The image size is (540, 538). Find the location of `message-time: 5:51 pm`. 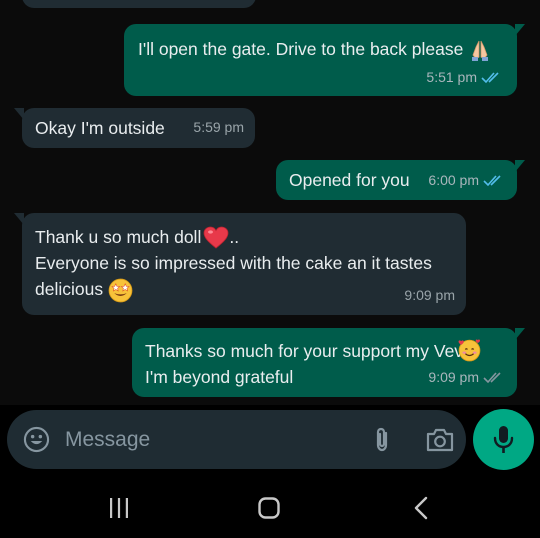

message-time: 5:51 pm is located at coordinates (451, 77).